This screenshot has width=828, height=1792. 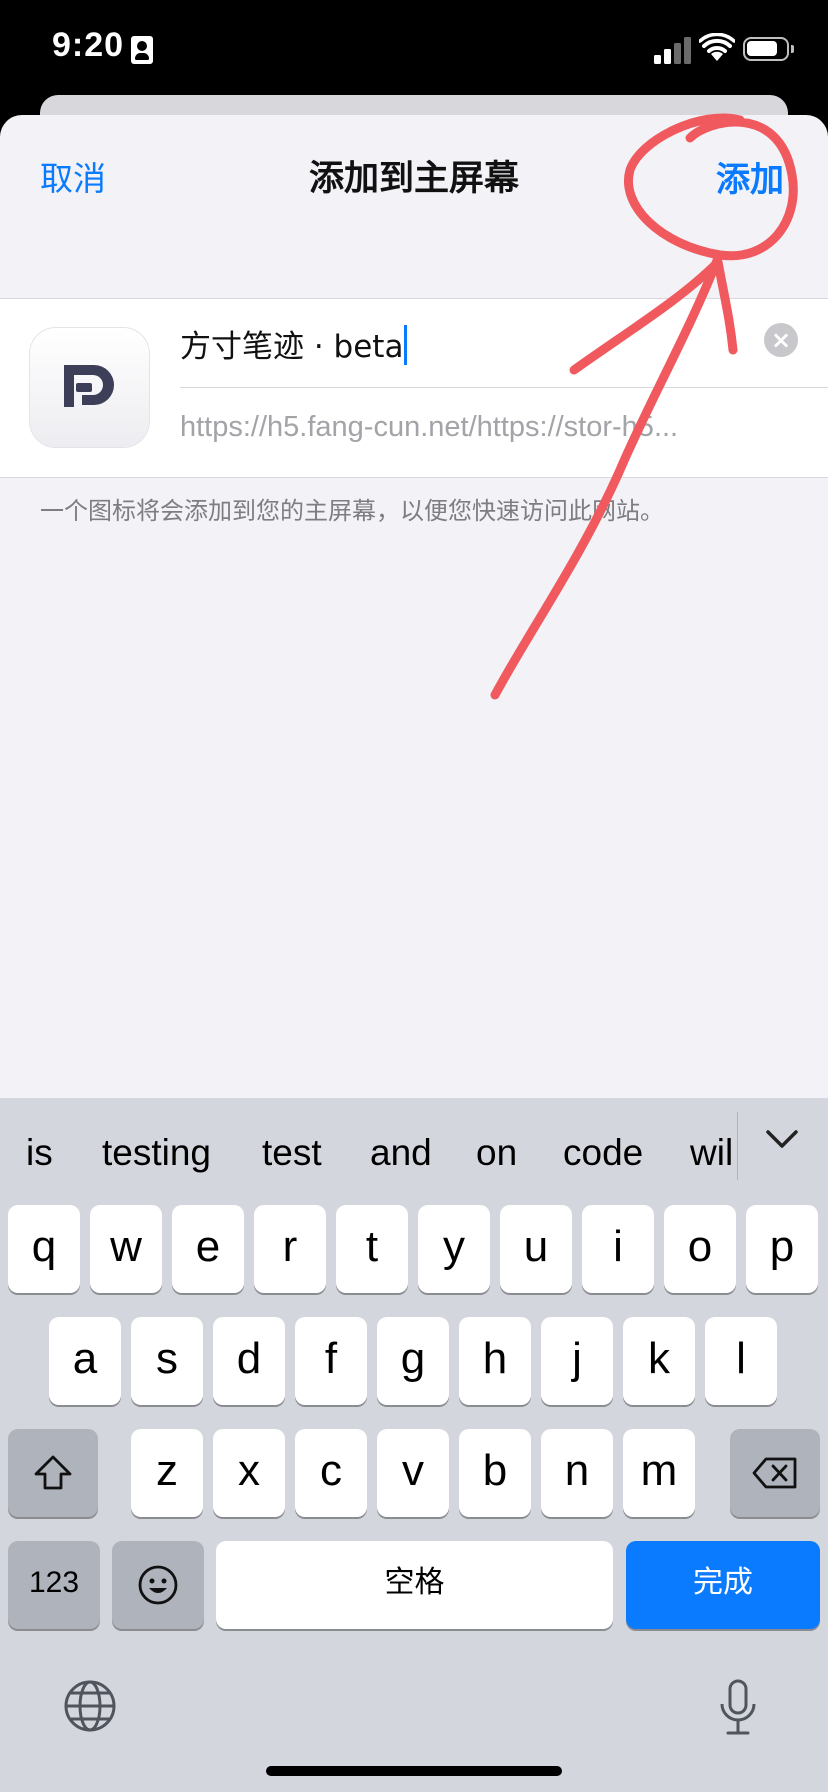 What do you see at coordinates (90, 1706) in the screenshot?
I see `globe-icon` at bounding box center [90, 1706].